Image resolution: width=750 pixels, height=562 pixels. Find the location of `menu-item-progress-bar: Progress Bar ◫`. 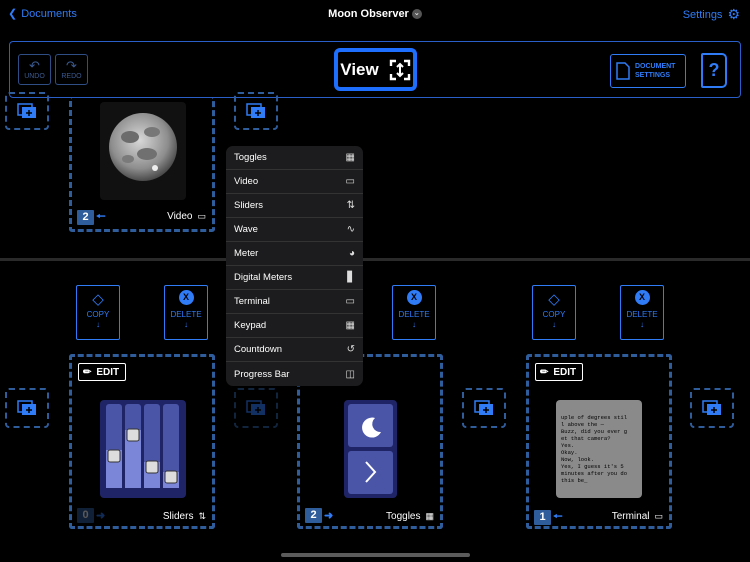

menu-item-progress-bar: Progress Bar ◫ is located at coordinates (294, 374).